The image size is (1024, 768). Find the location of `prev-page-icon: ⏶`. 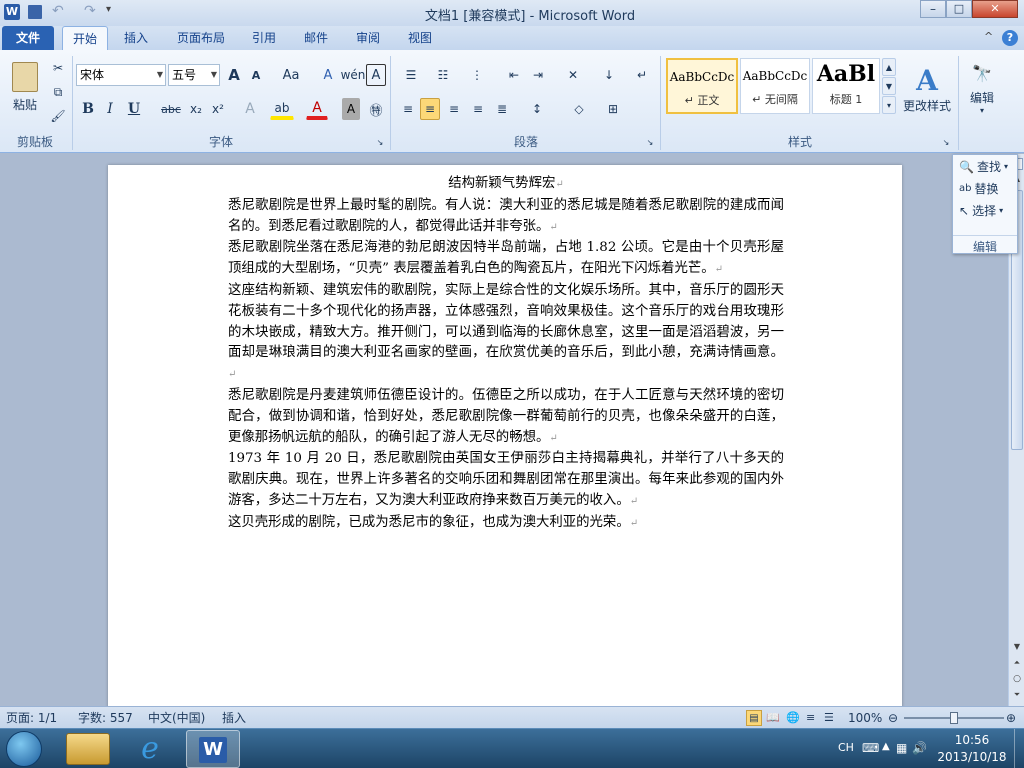

prev-page-icon: ⏶ is located at coordinates (1017, 665).